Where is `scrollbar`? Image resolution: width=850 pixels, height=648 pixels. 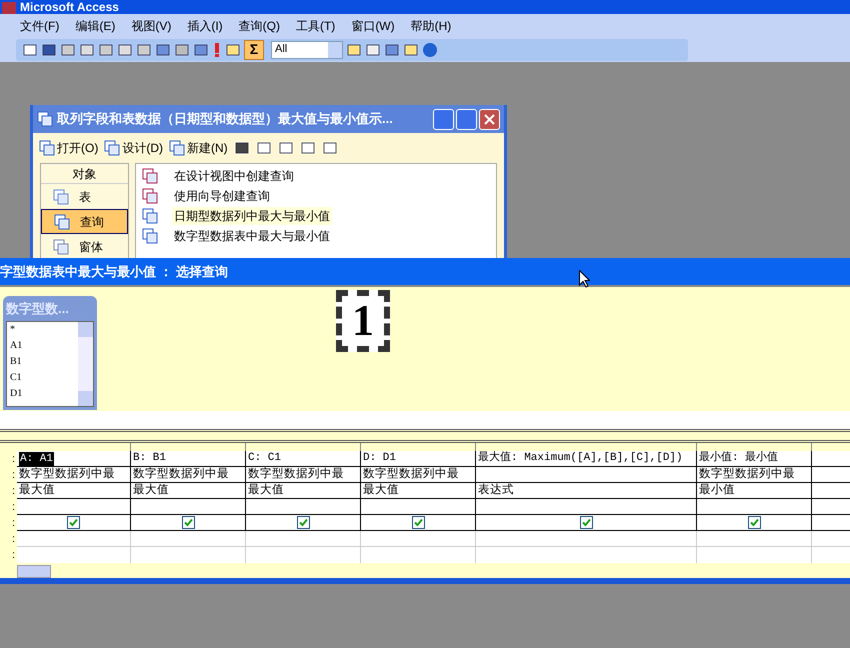
scrollbar is located at coordinates (85, 364).